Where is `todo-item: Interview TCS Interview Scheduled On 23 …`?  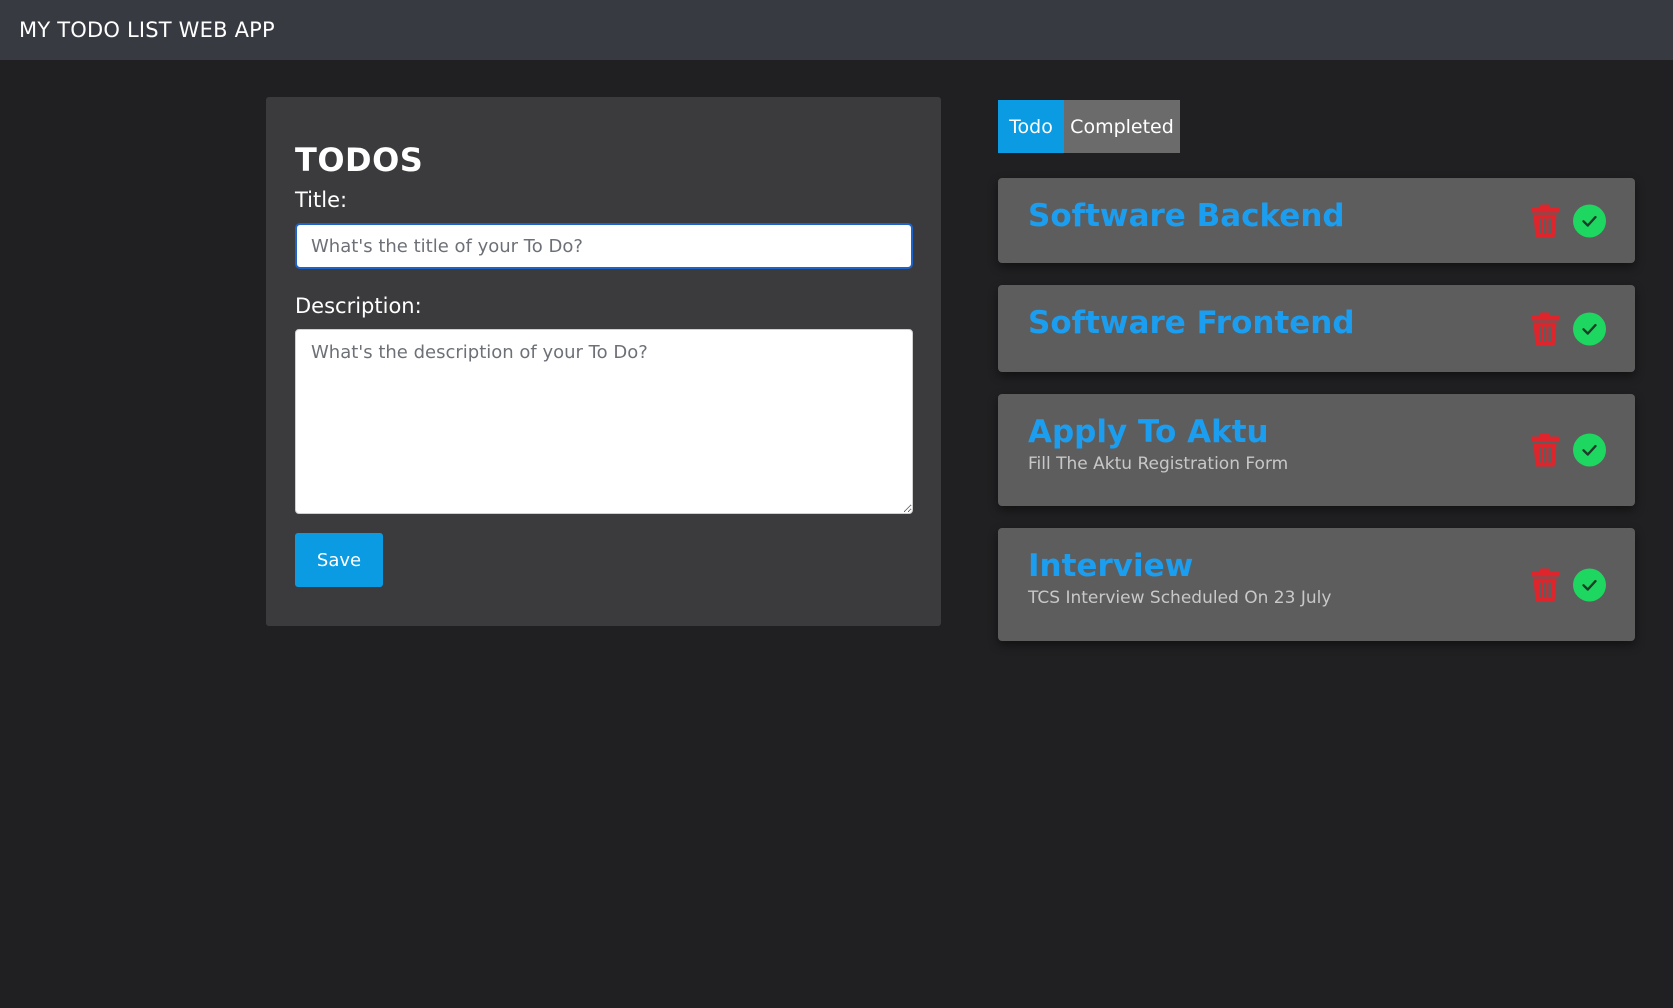 todo-item: Interview TCS Interview Scheduled On 23 … is located at coordinates (1316, 584).